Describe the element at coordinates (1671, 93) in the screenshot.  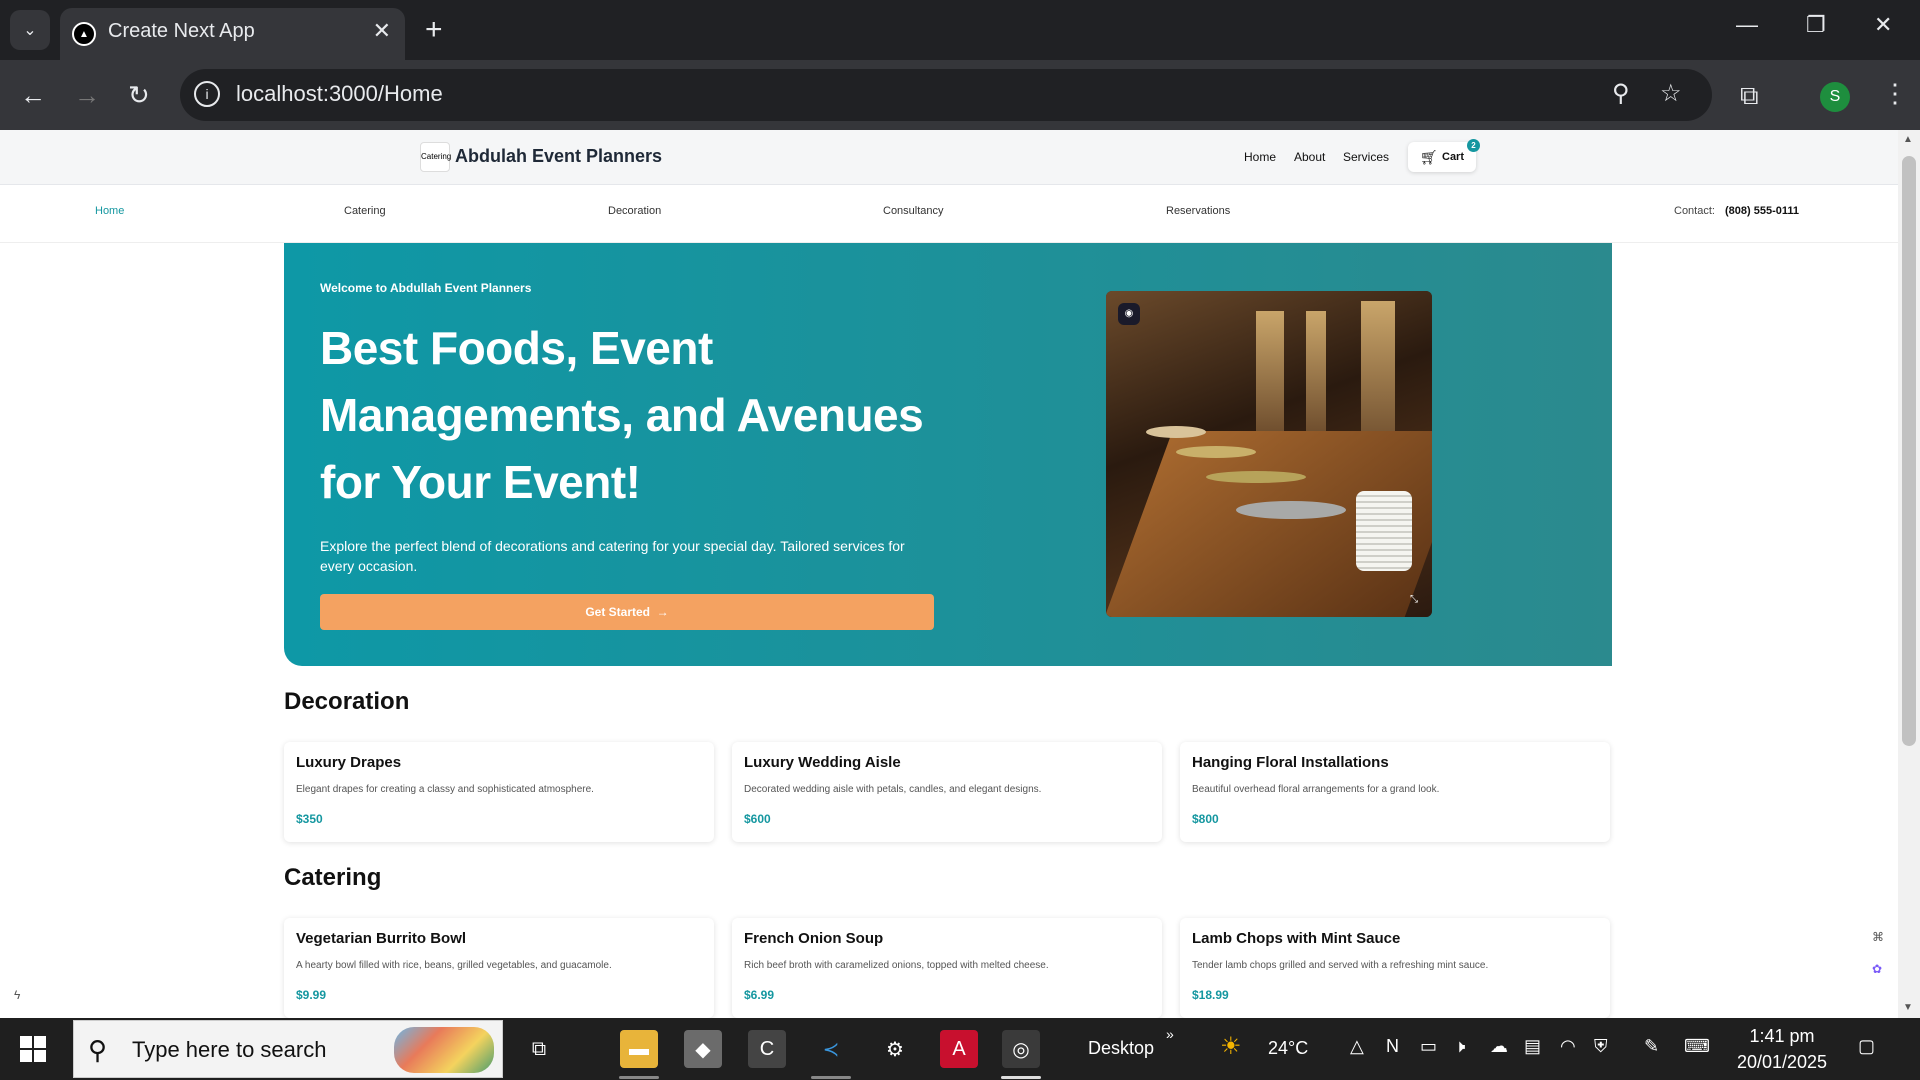
I see `bookmark-star-icon: ☆` at that location.